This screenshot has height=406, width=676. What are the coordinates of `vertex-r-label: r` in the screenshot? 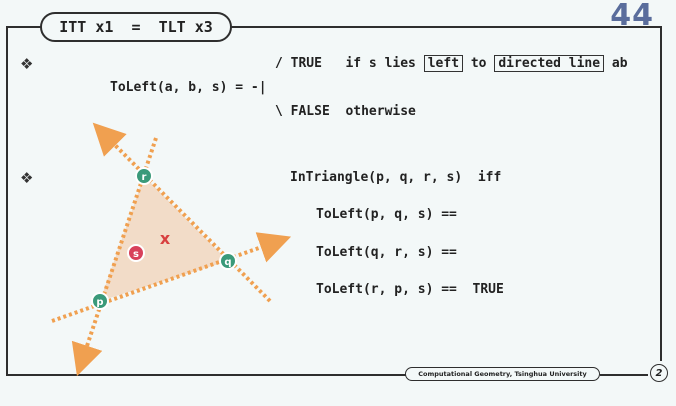 It's located at (144, 177).